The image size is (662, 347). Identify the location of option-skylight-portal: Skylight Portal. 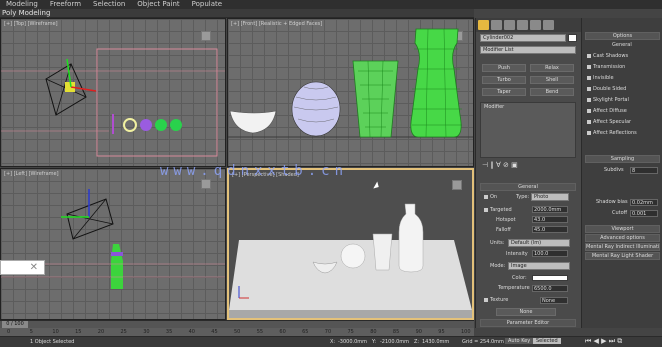
(608, 100).